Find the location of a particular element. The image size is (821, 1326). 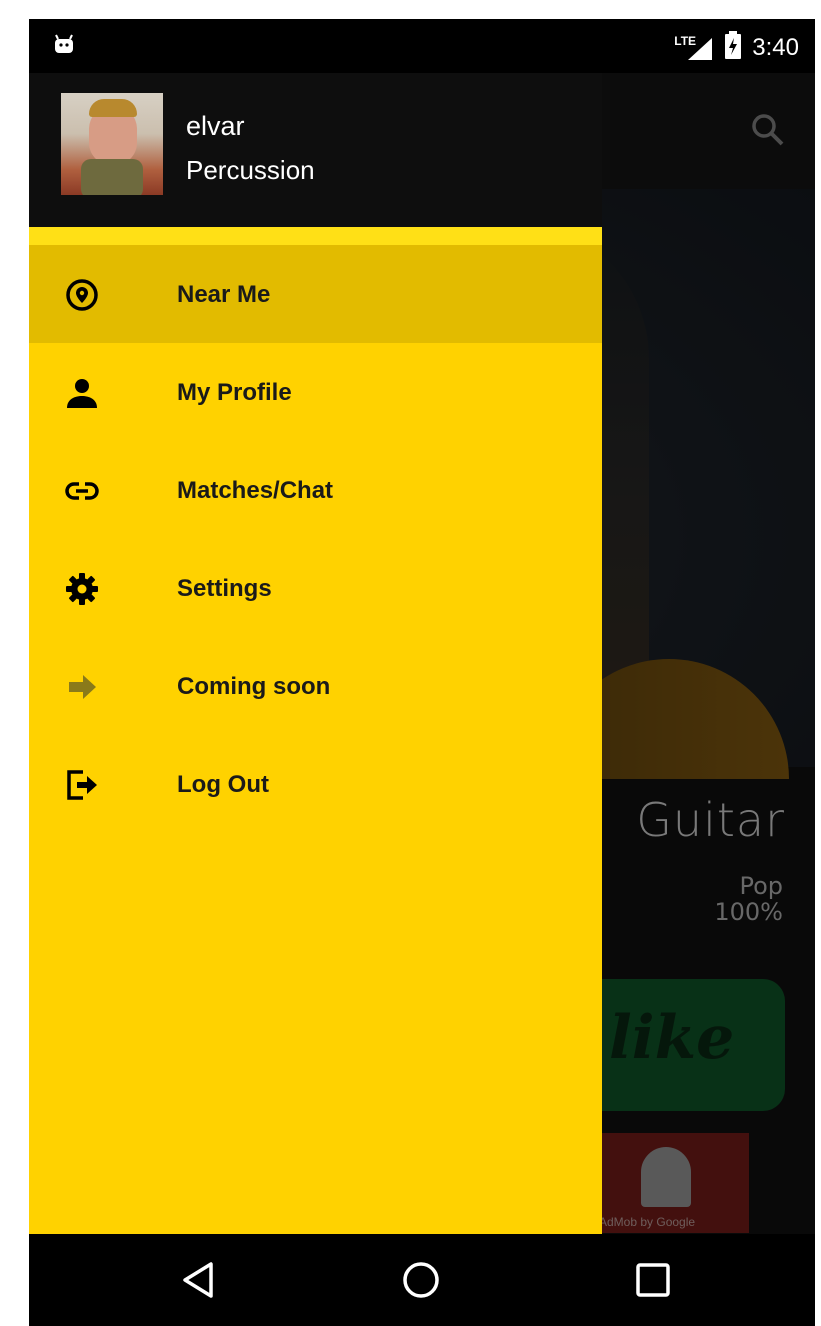

menu-item-my-profile: My Profile is located at coordinates (315, 392).